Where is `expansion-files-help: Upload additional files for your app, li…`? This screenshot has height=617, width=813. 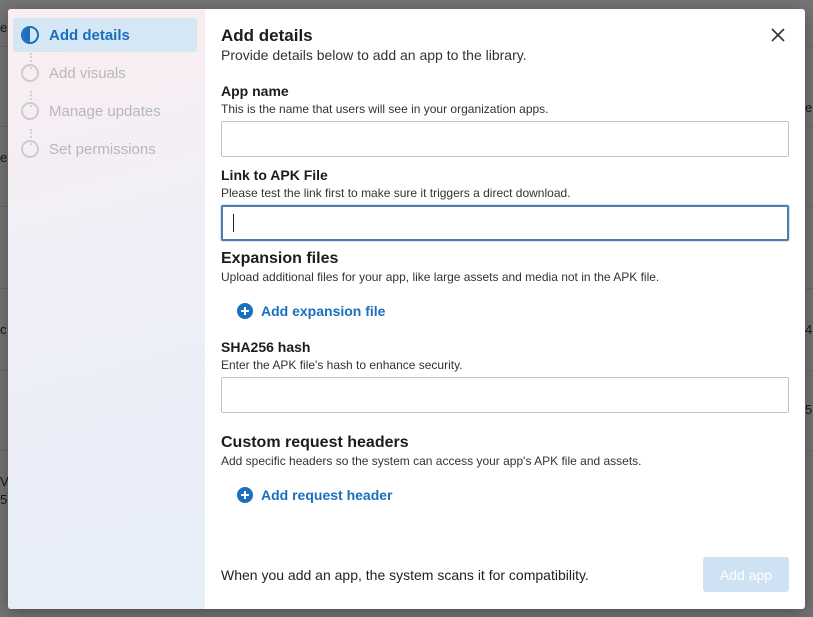
expansion-files-help: Upload additional files for your app, li… is located at coordinates (440, 277).